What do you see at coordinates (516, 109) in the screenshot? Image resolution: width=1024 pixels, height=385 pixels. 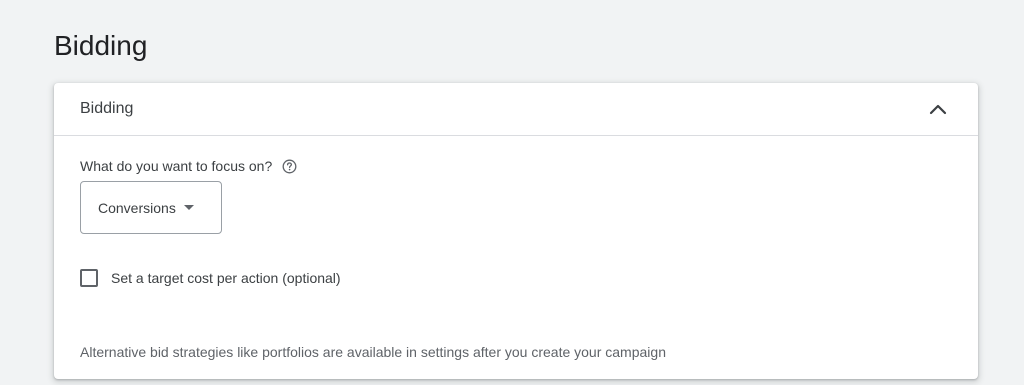 I see `bidding-panel-header: Bidding` at bounding box center [516, 109].